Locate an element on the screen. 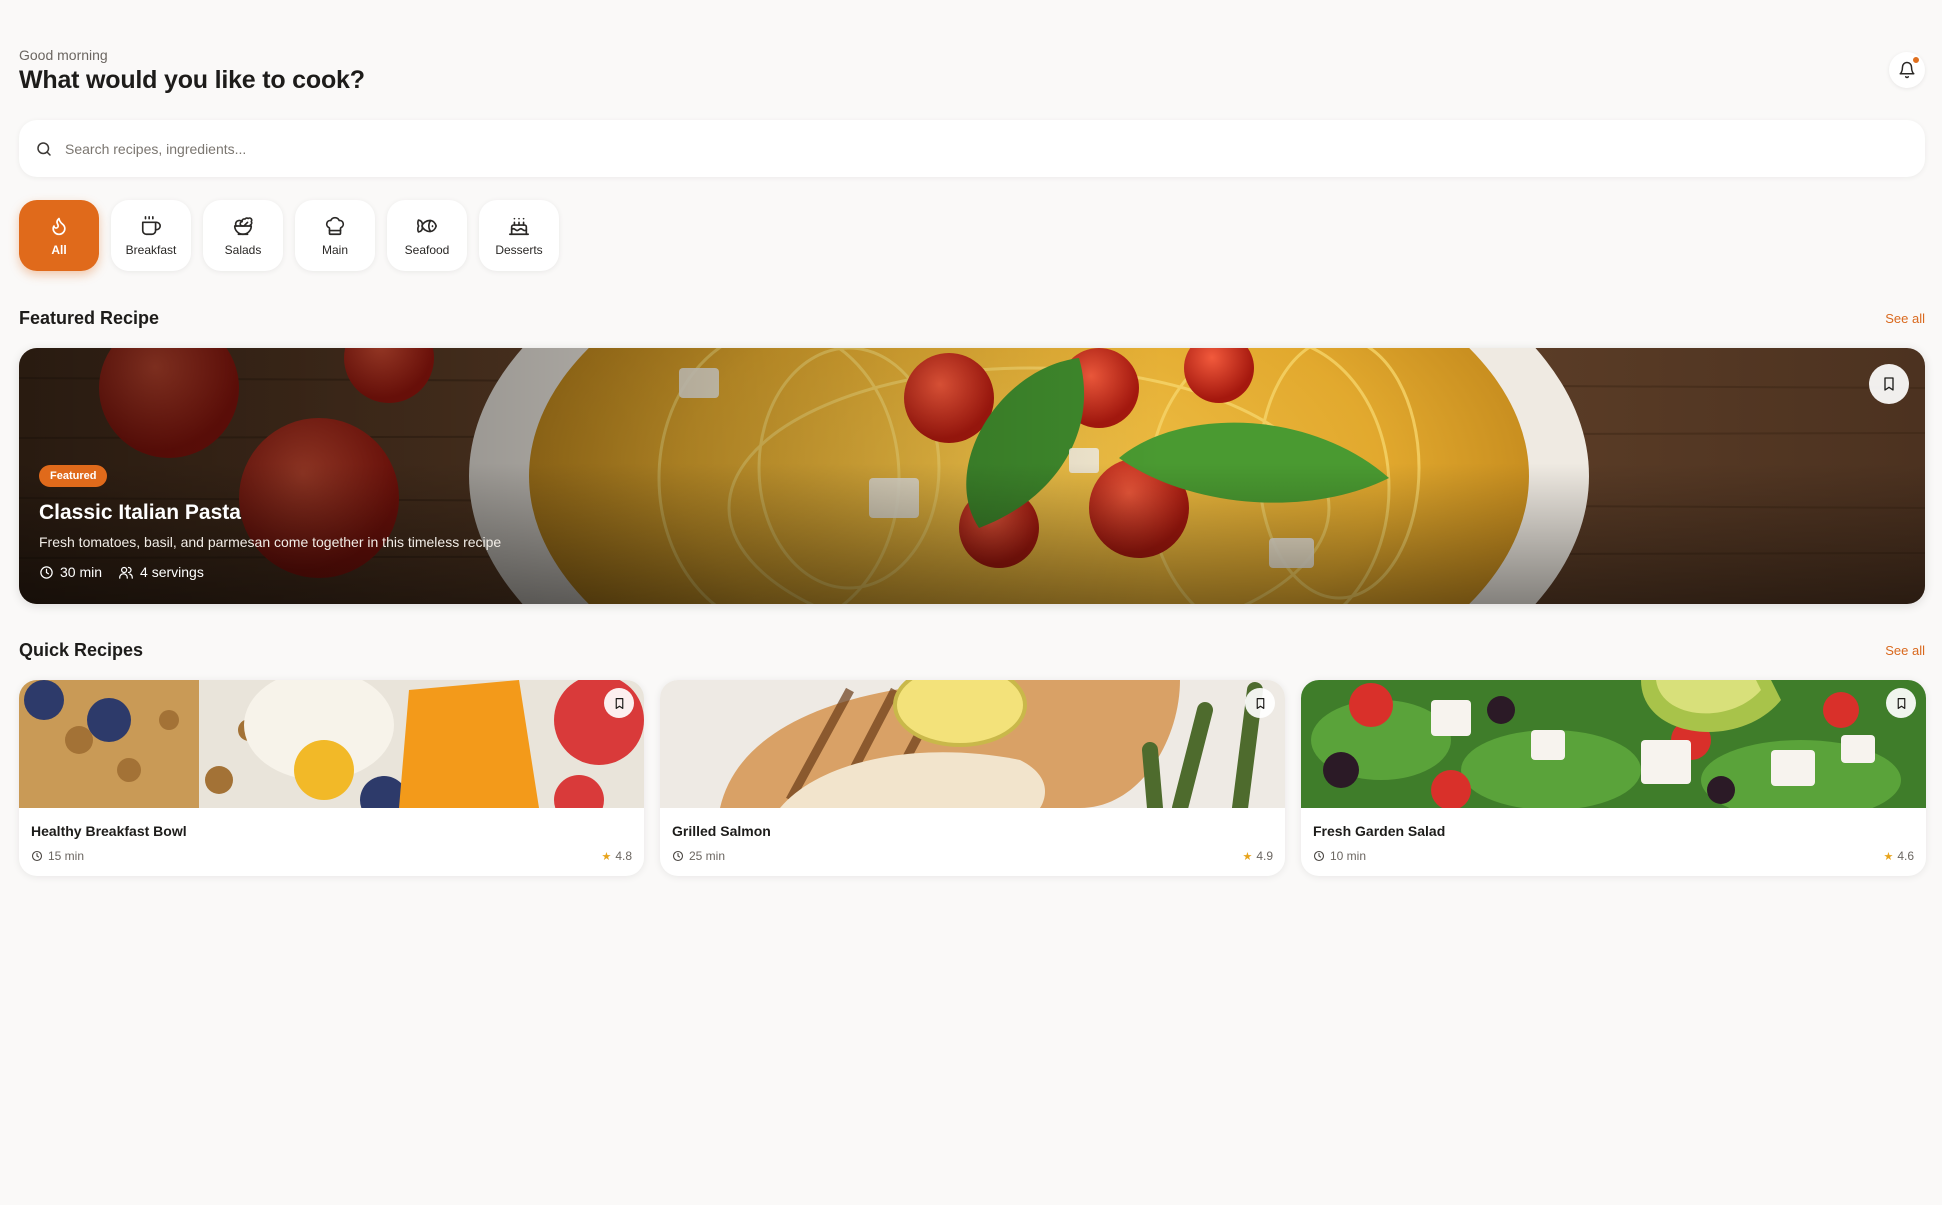  quick-see-all-link: See all is located at coordinates (1905, 650).